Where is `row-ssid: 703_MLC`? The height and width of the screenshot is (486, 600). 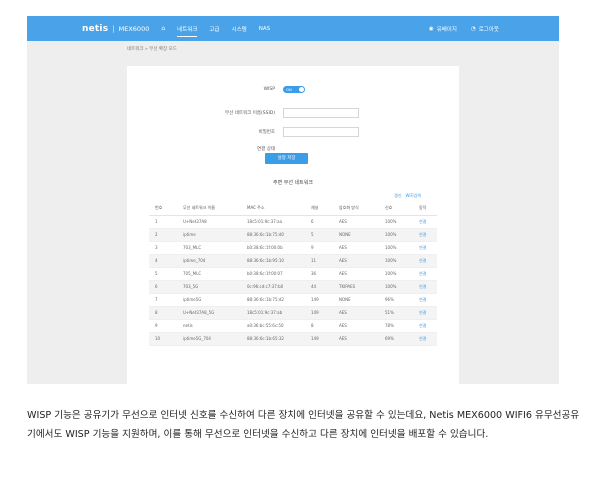 row-ssid: 703_MLC is located at coordinates (209, 248).